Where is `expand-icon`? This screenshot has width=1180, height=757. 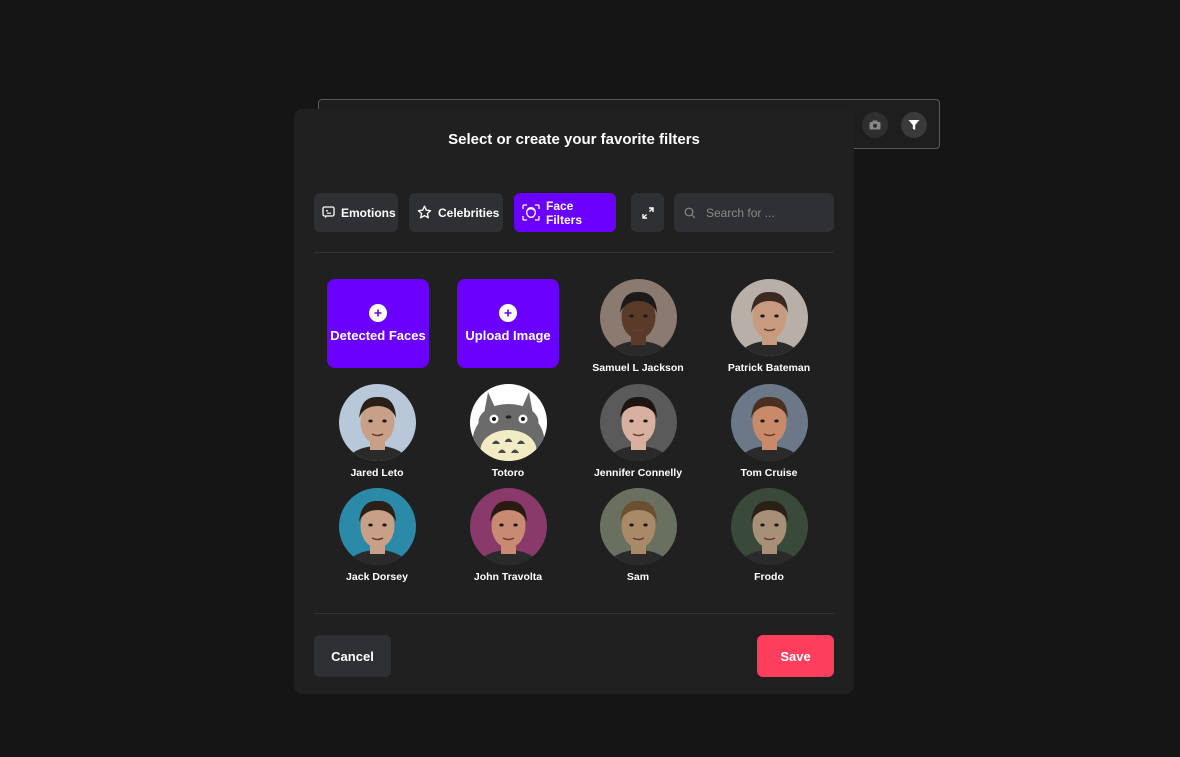
expand-icon is located at coordinates (647, 212).